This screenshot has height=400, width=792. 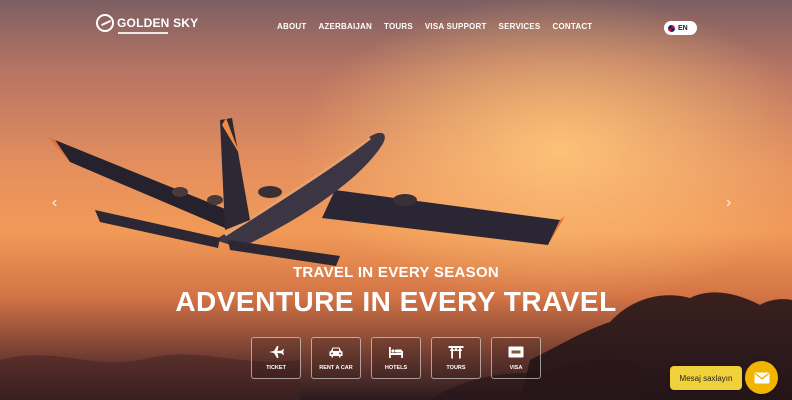 I want to click on service-visa-button: VISA, so click(x=516, y=358).